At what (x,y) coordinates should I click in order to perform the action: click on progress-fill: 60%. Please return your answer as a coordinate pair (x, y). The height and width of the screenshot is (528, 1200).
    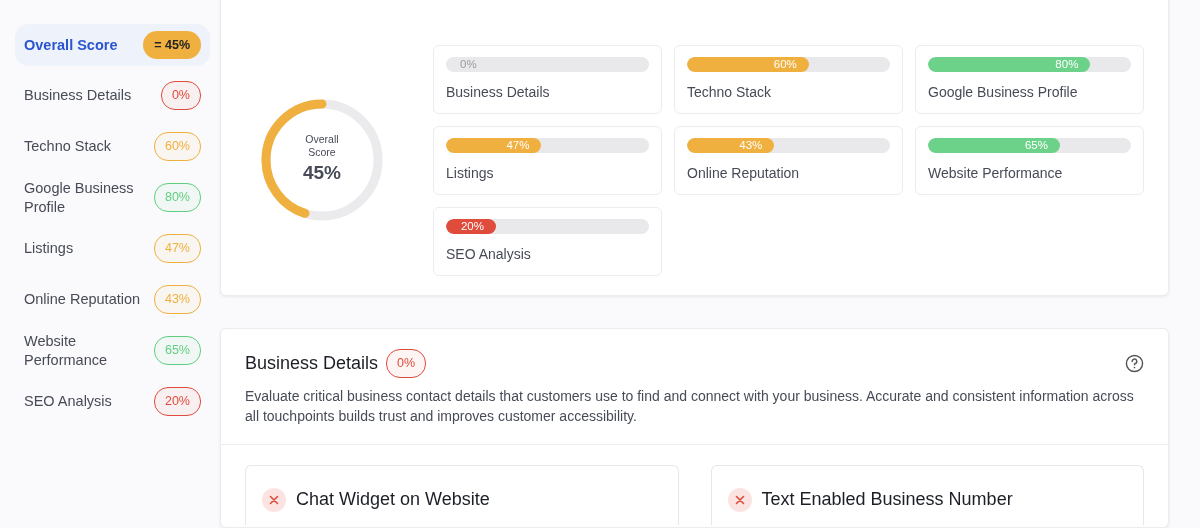
    Looking at the image, I should click on (748, 64).